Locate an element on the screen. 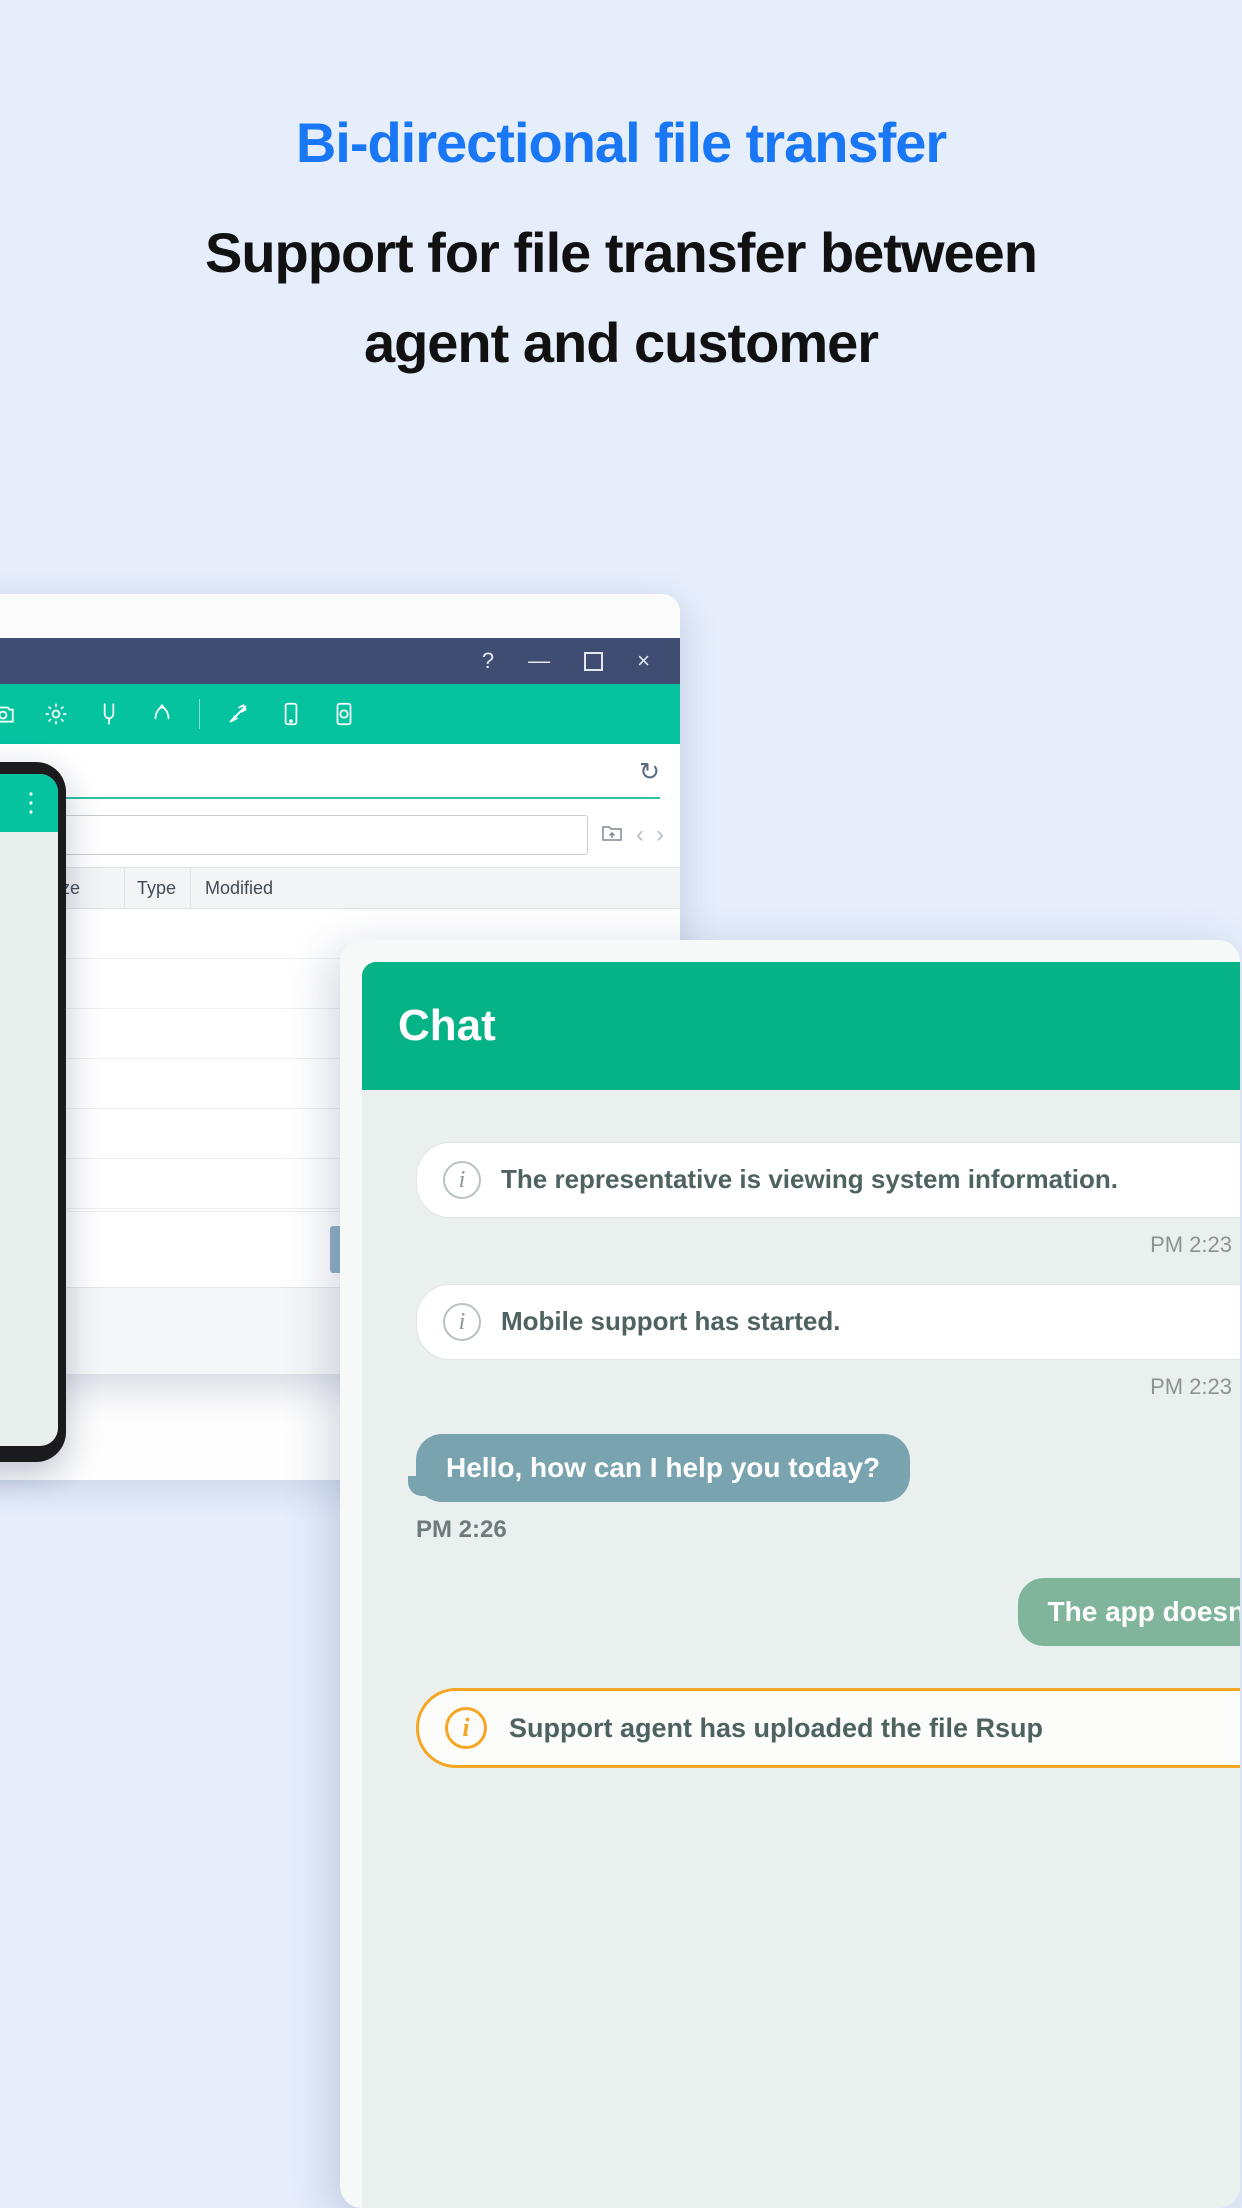  chat-message-agent: Hello, how can I help you today? PM 2:26 is located at coordinates (823, 1489).